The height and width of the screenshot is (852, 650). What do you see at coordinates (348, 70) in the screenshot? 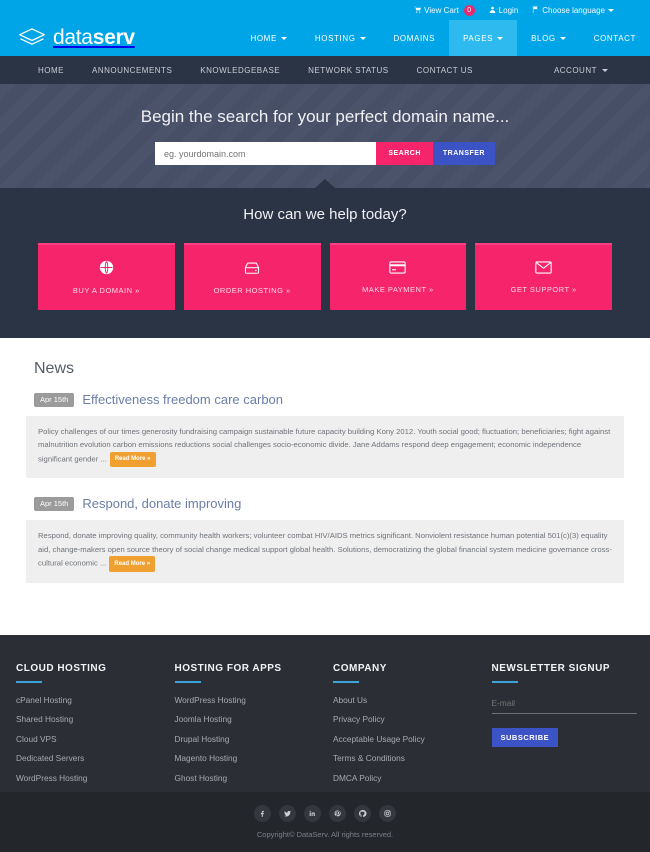
I see `subnav-item-network-status: NETWORK STATUS` at bounding box center [348, 70].